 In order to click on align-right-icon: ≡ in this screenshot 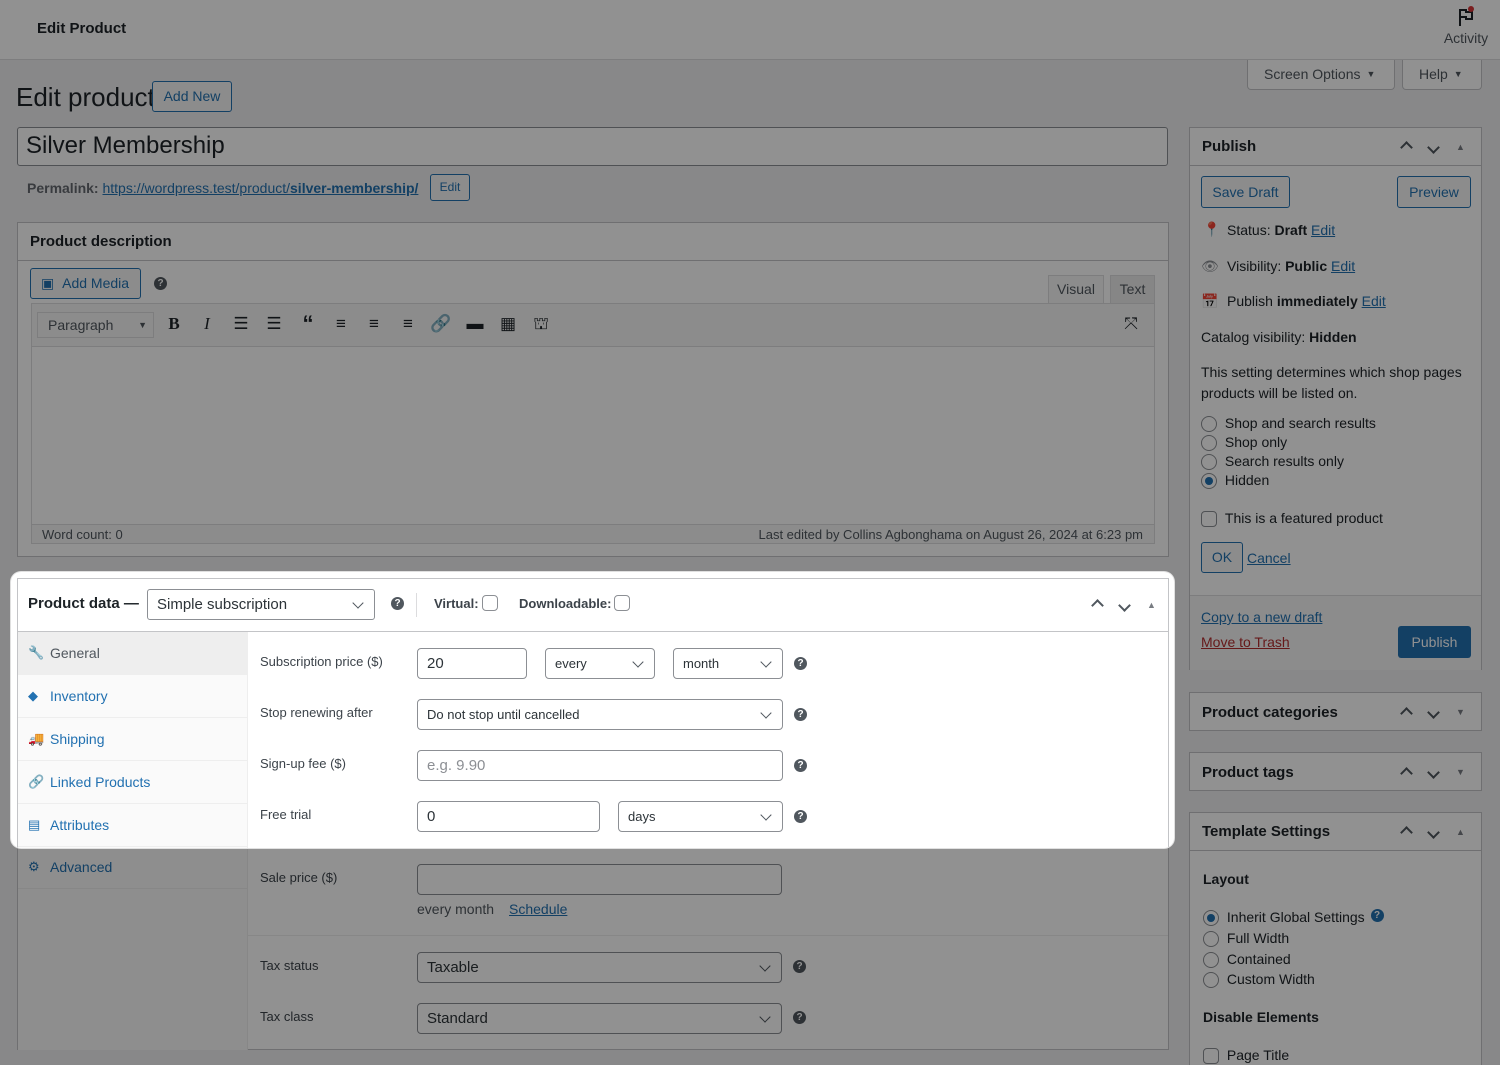, I will do `click(408, 324)`.